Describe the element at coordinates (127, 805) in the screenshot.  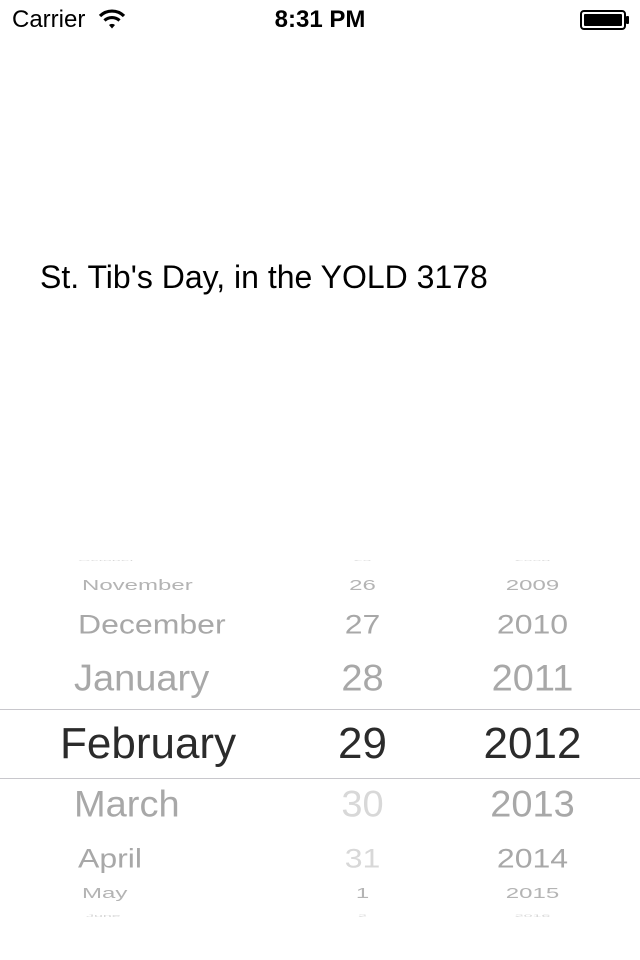
I see `picker-month-option: March` at that location.